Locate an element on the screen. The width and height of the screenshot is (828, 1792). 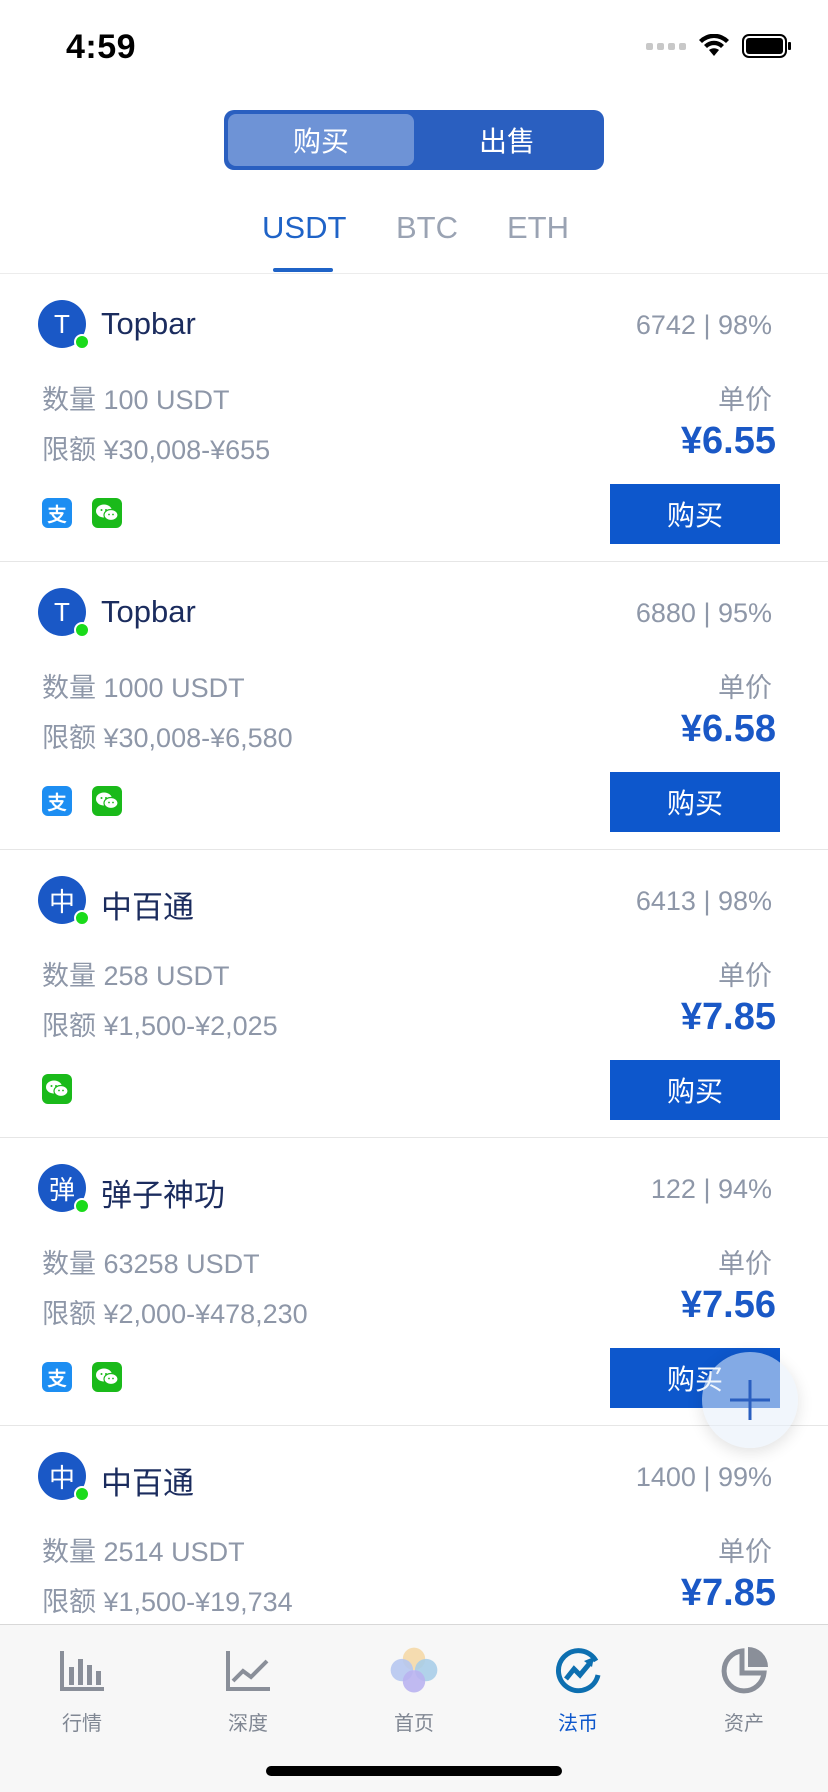
tab-fiat: 法币 is located at coordinates (578, 1689).